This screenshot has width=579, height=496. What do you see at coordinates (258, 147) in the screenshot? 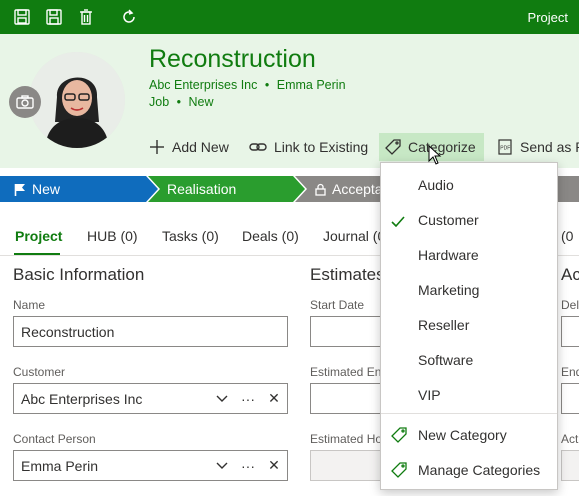
I see `link-icon` at bounding box center [258, 147].